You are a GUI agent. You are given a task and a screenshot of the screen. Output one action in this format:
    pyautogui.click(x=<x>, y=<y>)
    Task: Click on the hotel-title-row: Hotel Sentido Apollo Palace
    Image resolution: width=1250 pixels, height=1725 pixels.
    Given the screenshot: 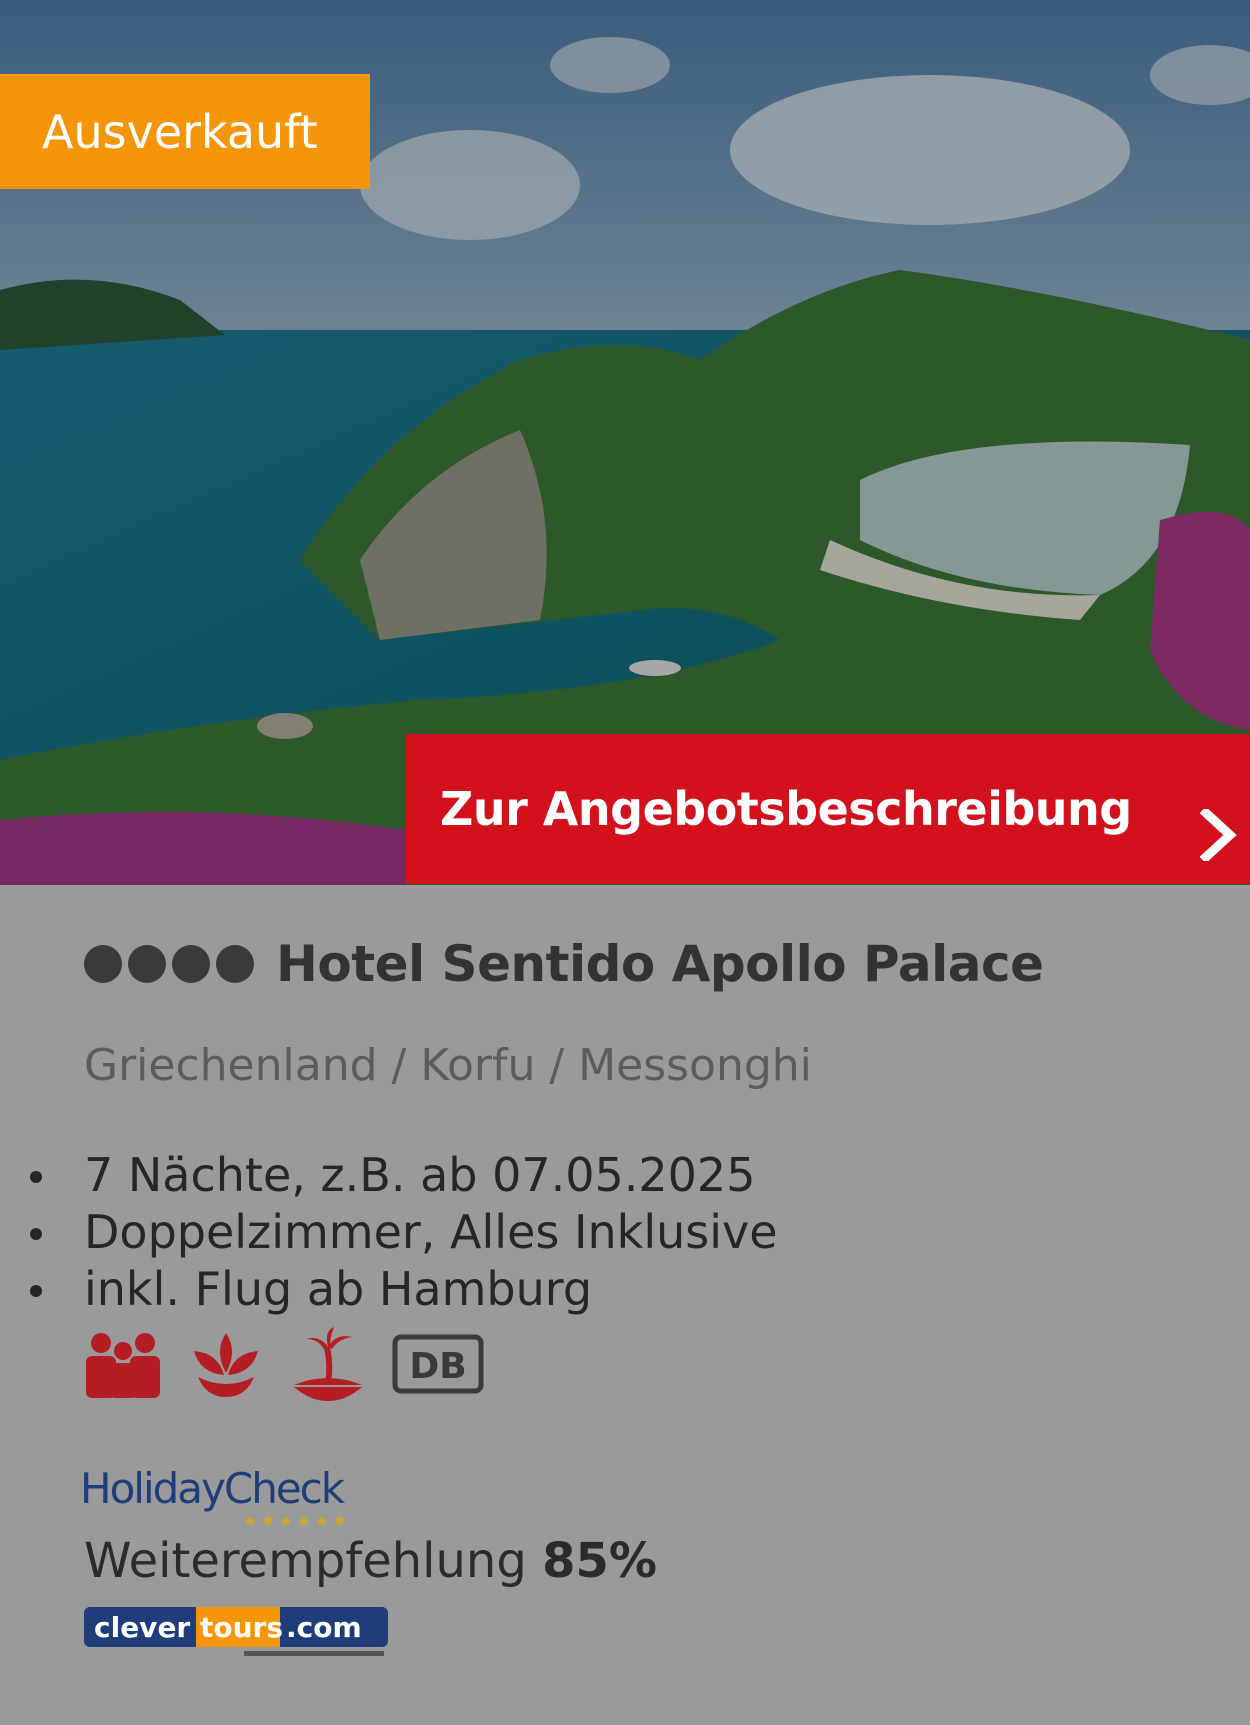 What is the action you would take?
    pyautogui.click(x=564, y=964)
    